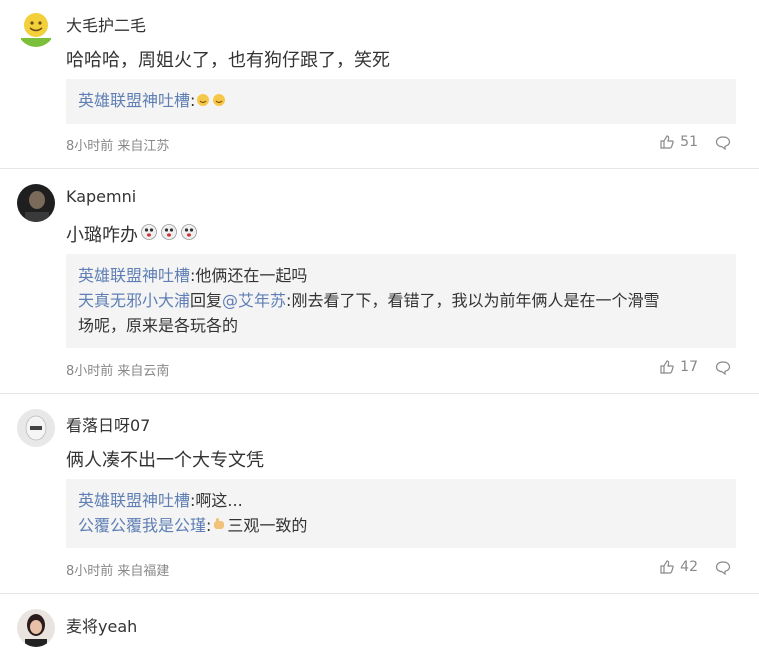 The height and width of the screenshot is (648, 759). What do you see at coordinates (165, 460) in the screenshot?
I see `comment-text: 俩人凑不出一个大专文凭` at bounding box center [165, 460].